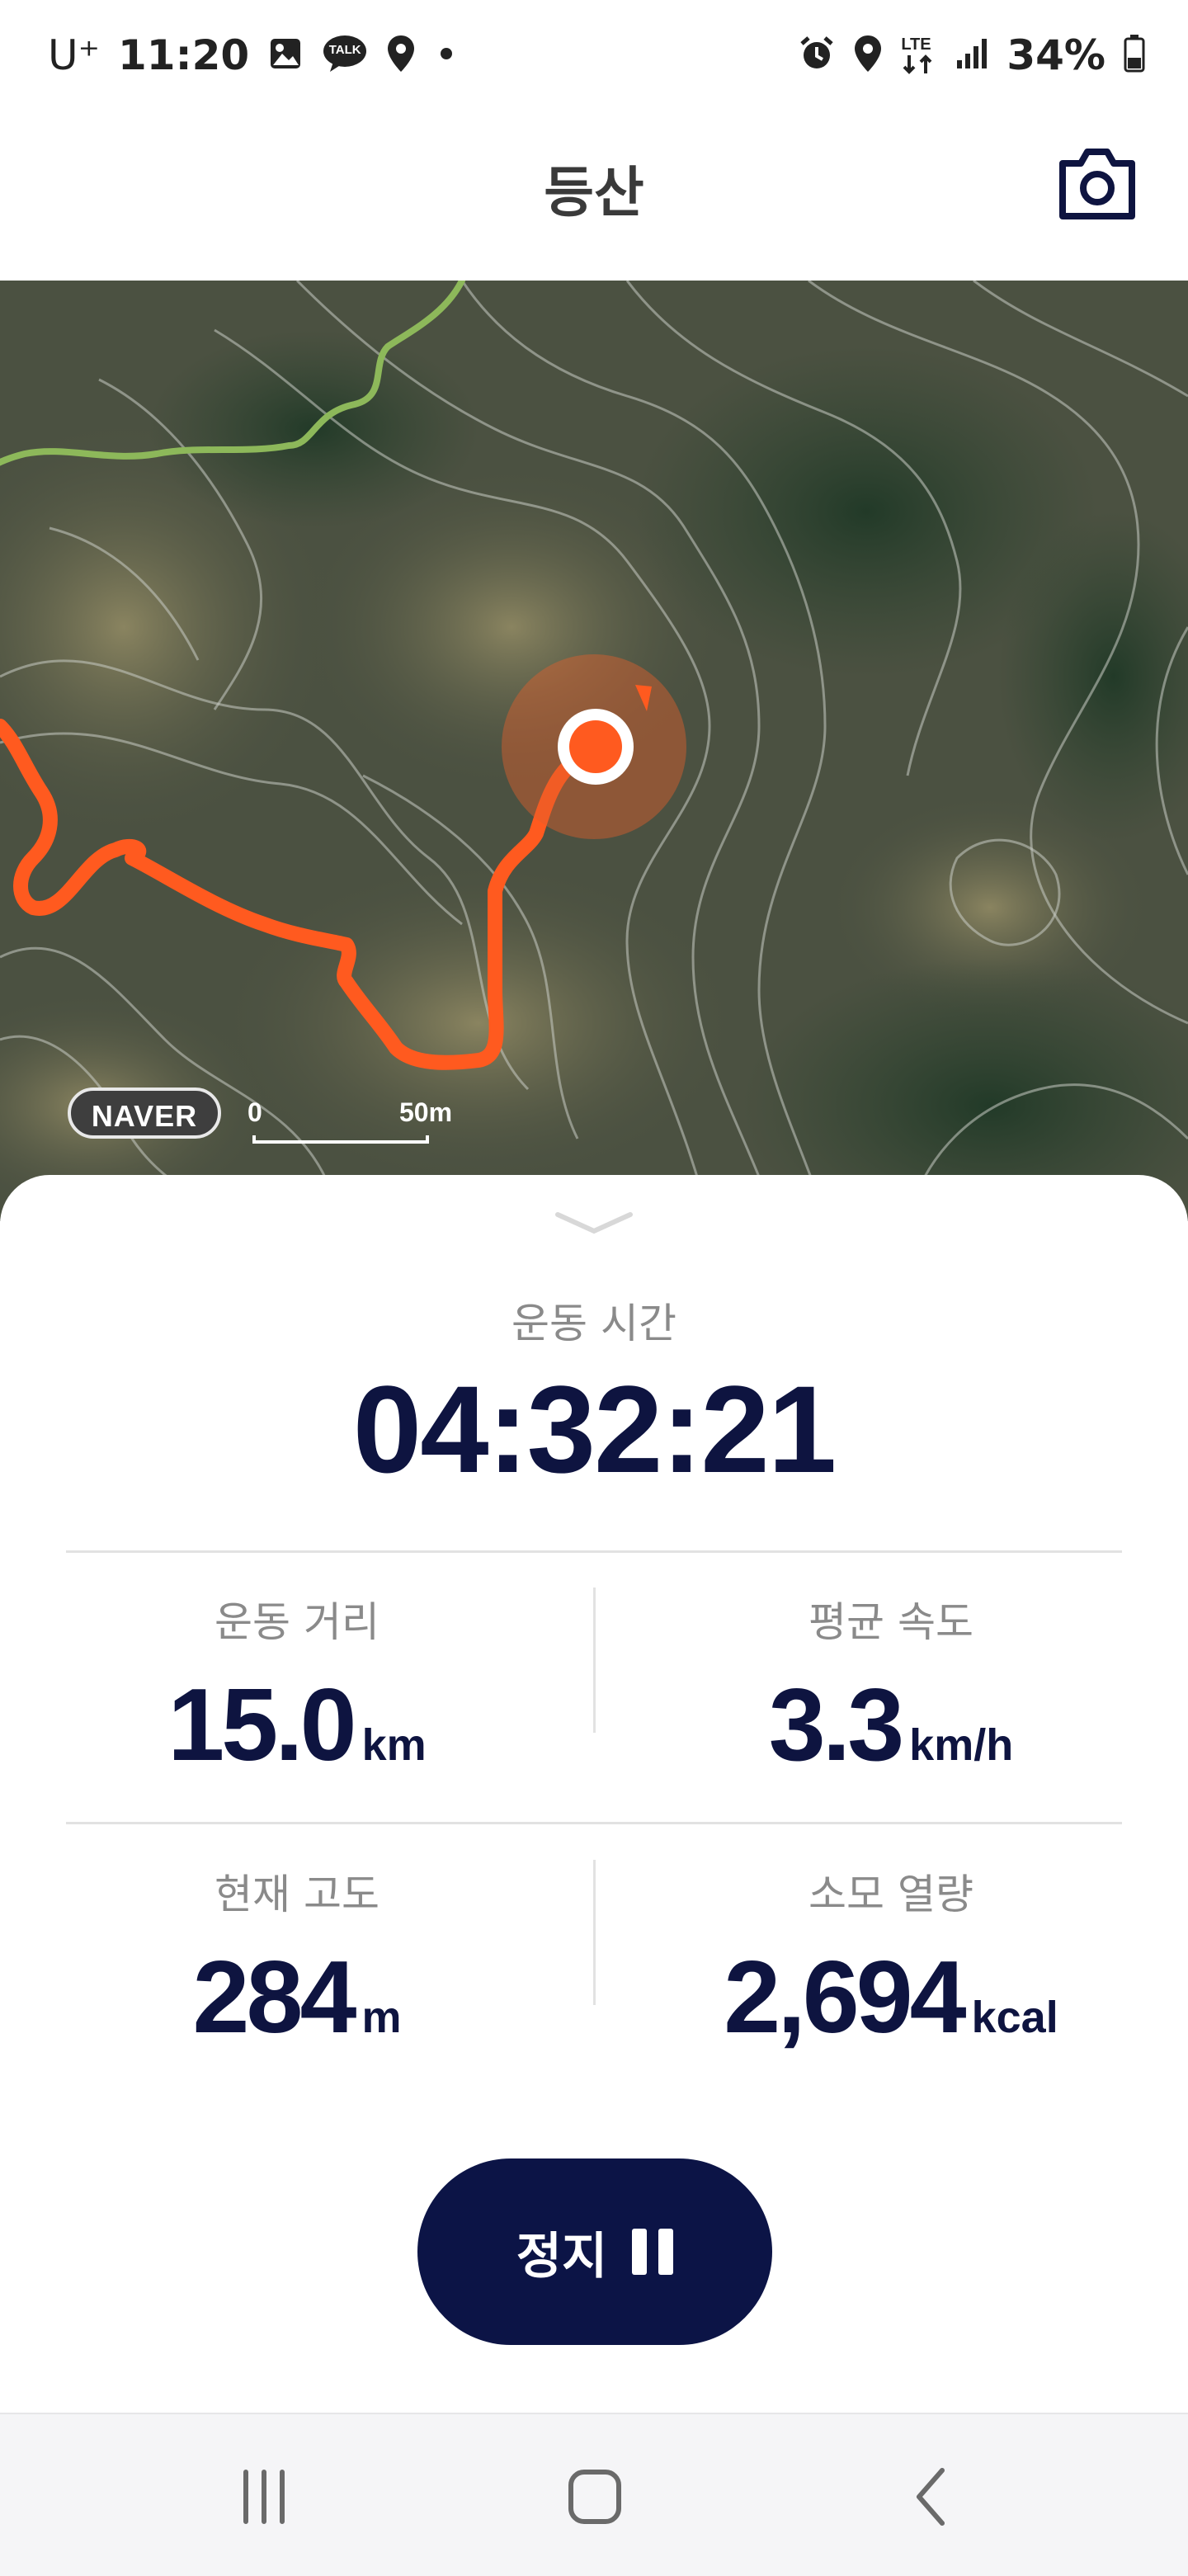 This screenshot has width=1188, height=2576. What do you see at coordinates (274, 1998) in the screenshot?
I see `stat-value: 284` at bounding box center [274, 1998].